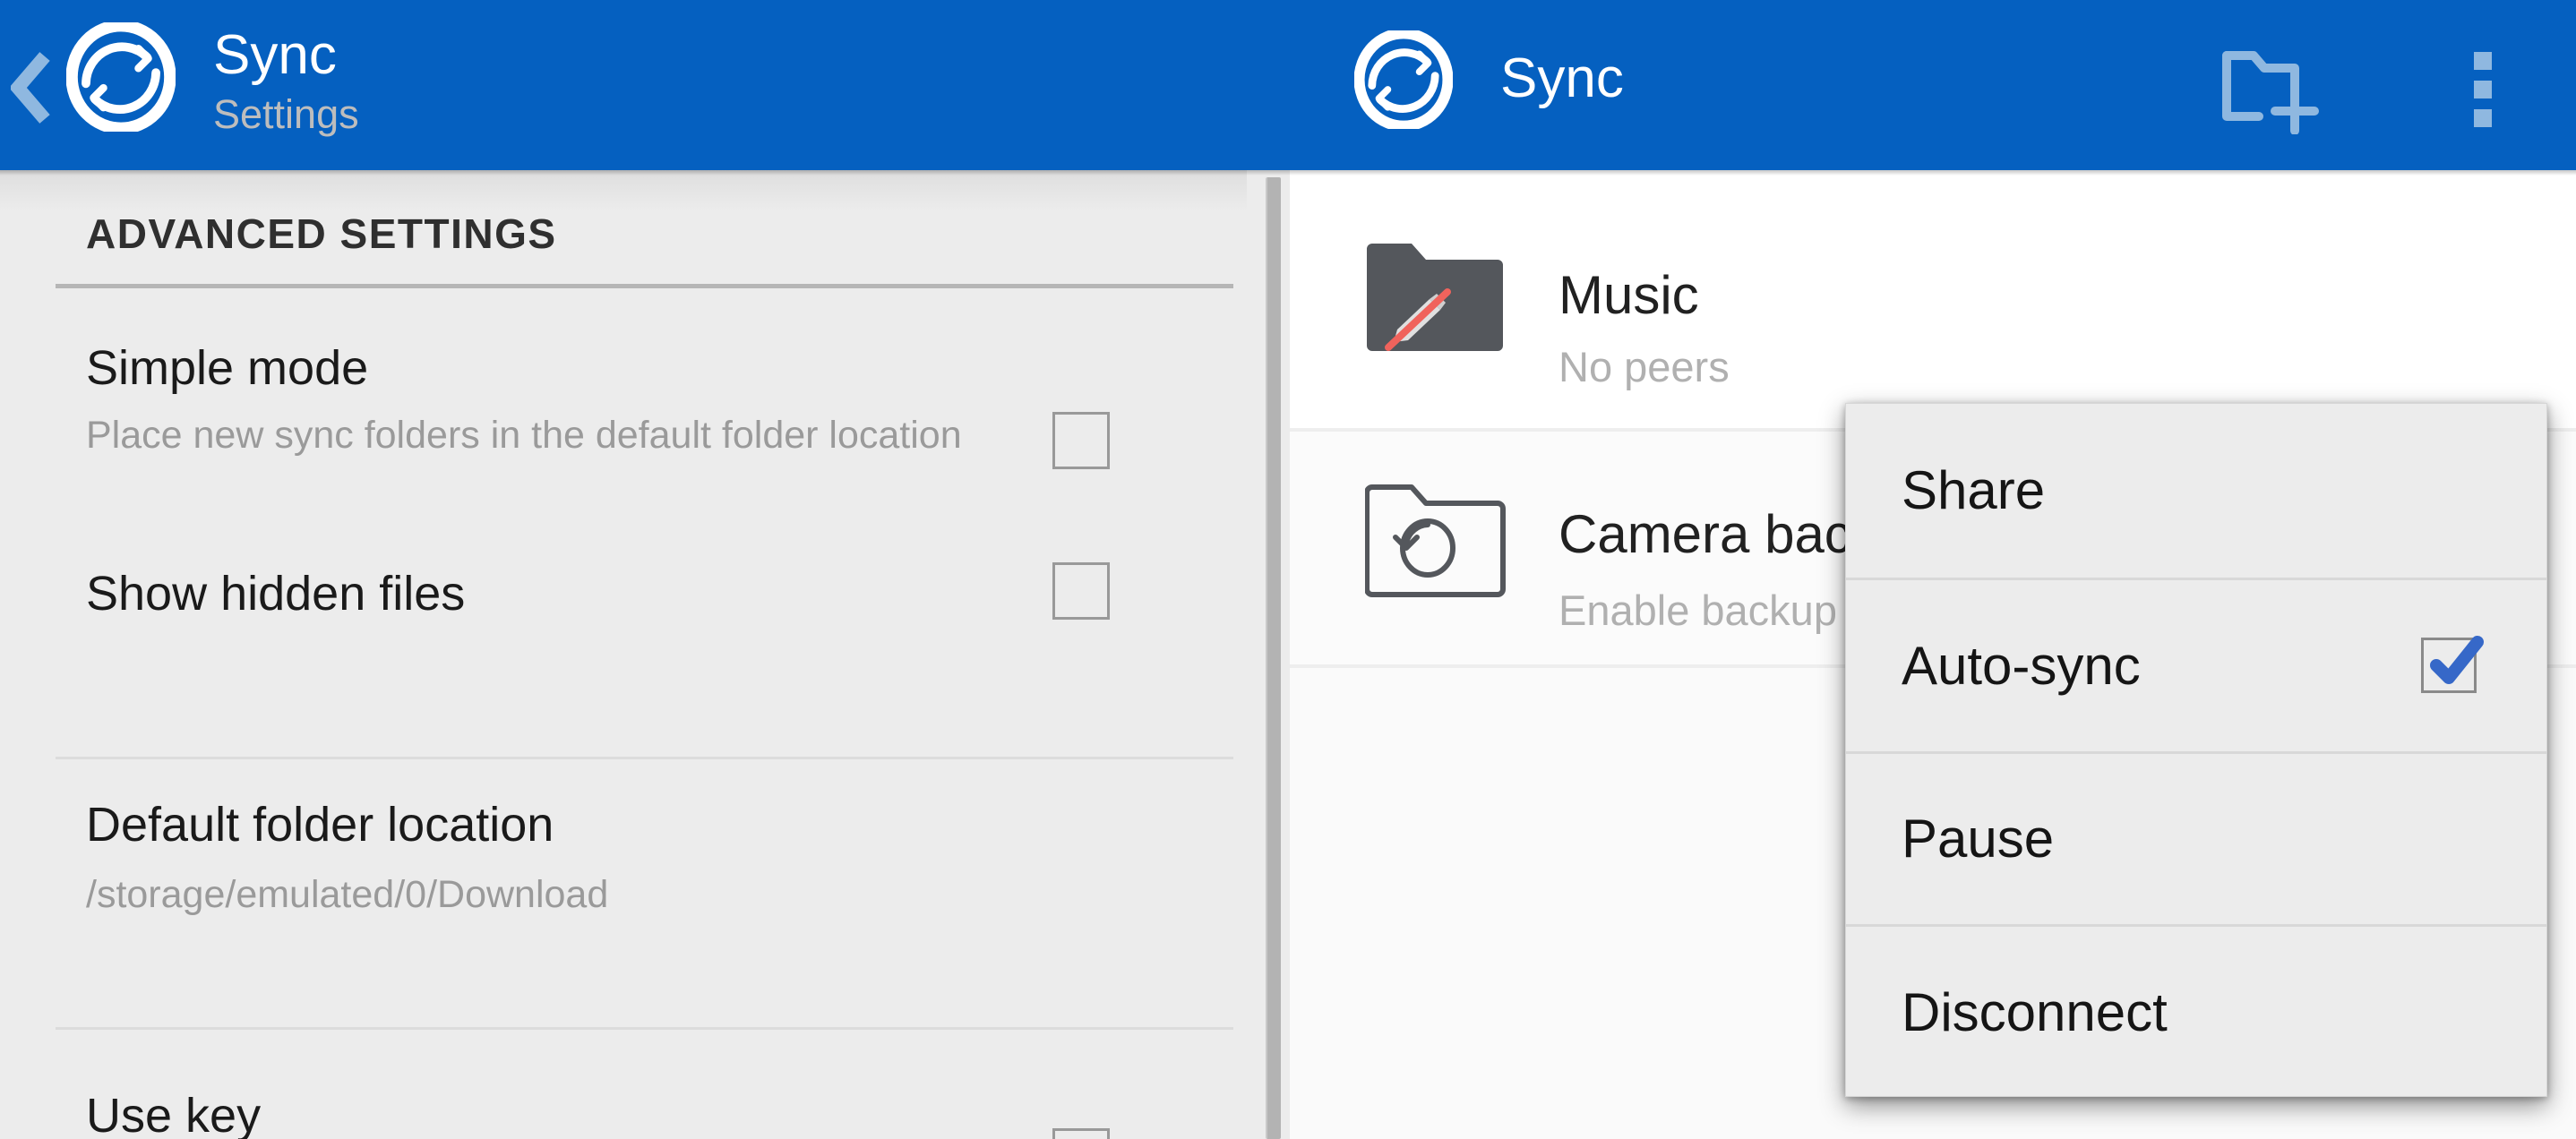 The width and height of the screenshot is (2576, 1139). What do you see at coordinates (1439, 296) in the screenshot?
I see `folder-readonly-icon` at bounding box center [1439, 296].